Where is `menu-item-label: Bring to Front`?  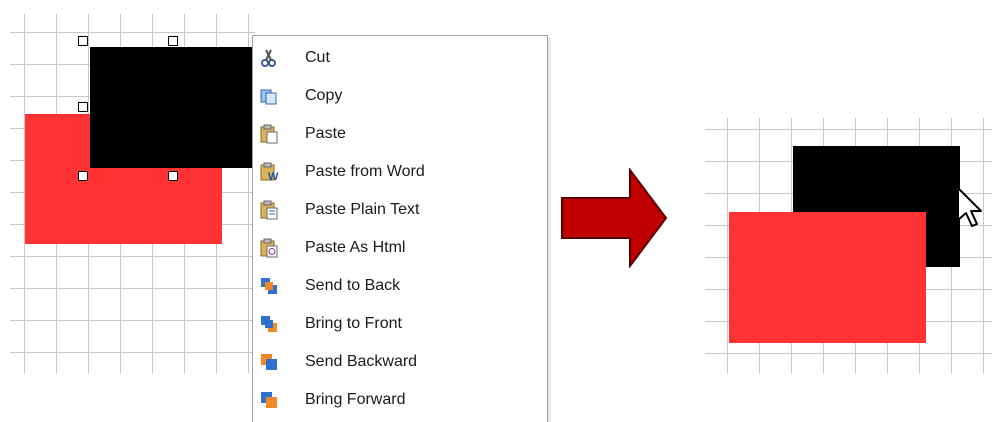 menu-item-label: Bring to Front is located at coordinates (353, 323).